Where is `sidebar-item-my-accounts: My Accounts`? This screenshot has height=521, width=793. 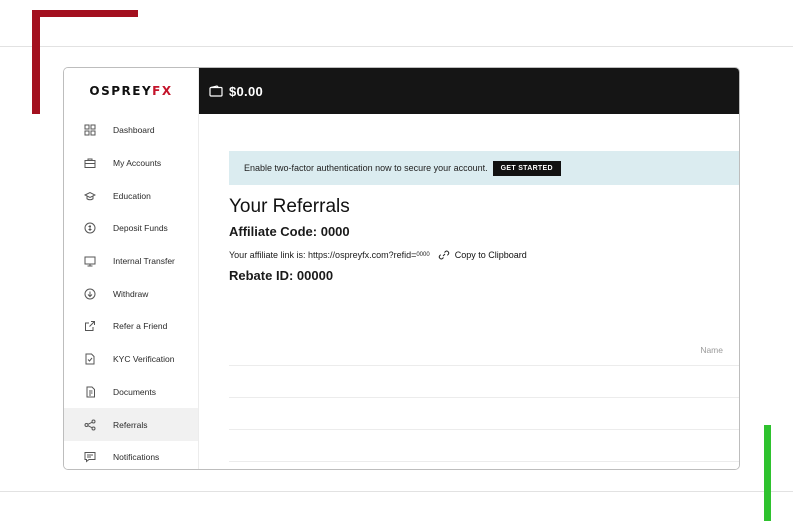
sidebar-item-my-accounts: My Accounts is located at coordinates (131, 163).